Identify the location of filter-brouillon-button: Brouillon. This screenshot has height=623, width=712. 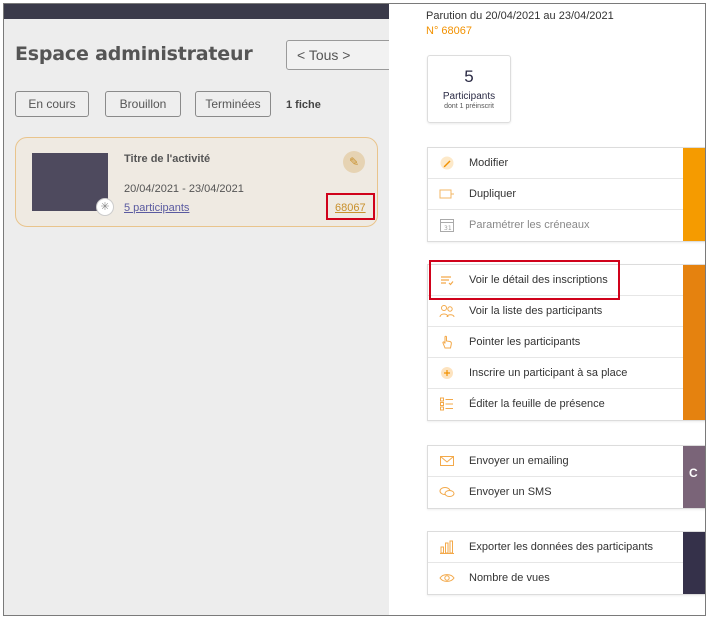
(143, 104).